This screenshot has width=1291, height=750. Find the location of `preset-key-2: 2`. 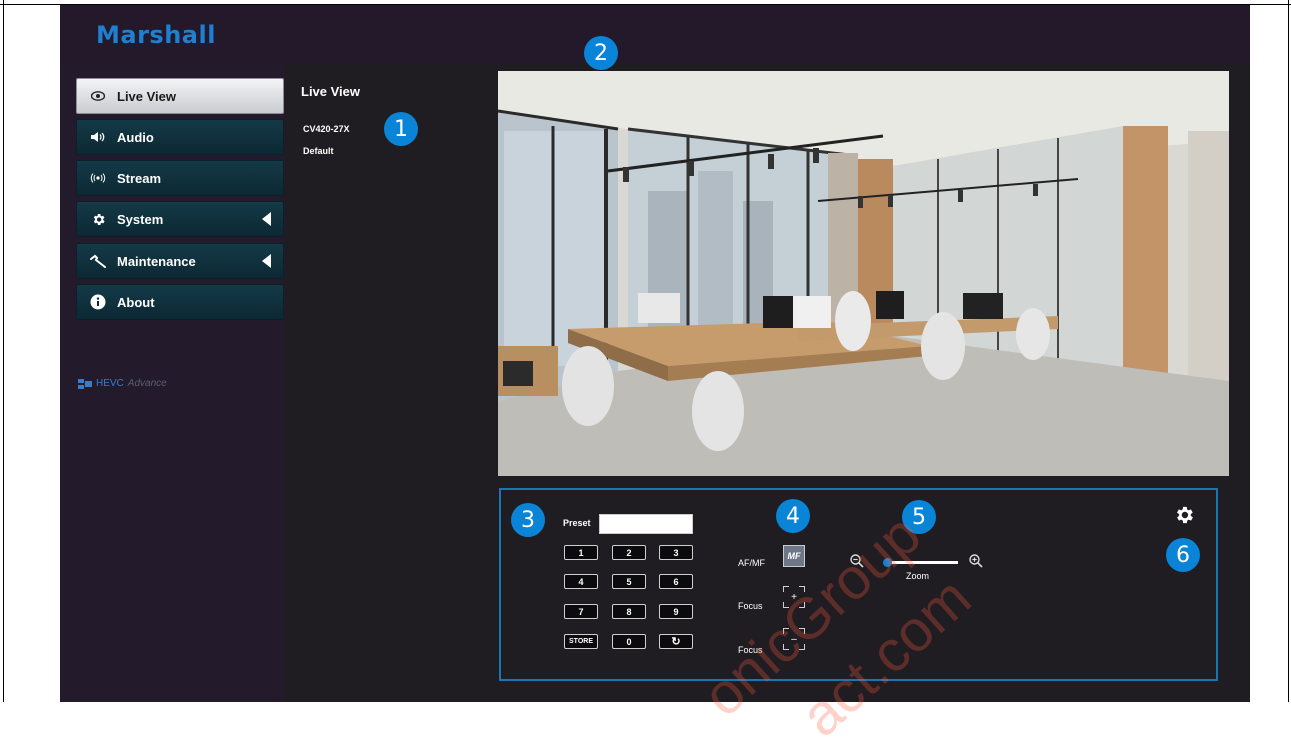

preset-key-2: 2 is located at coordinates (629, 552).